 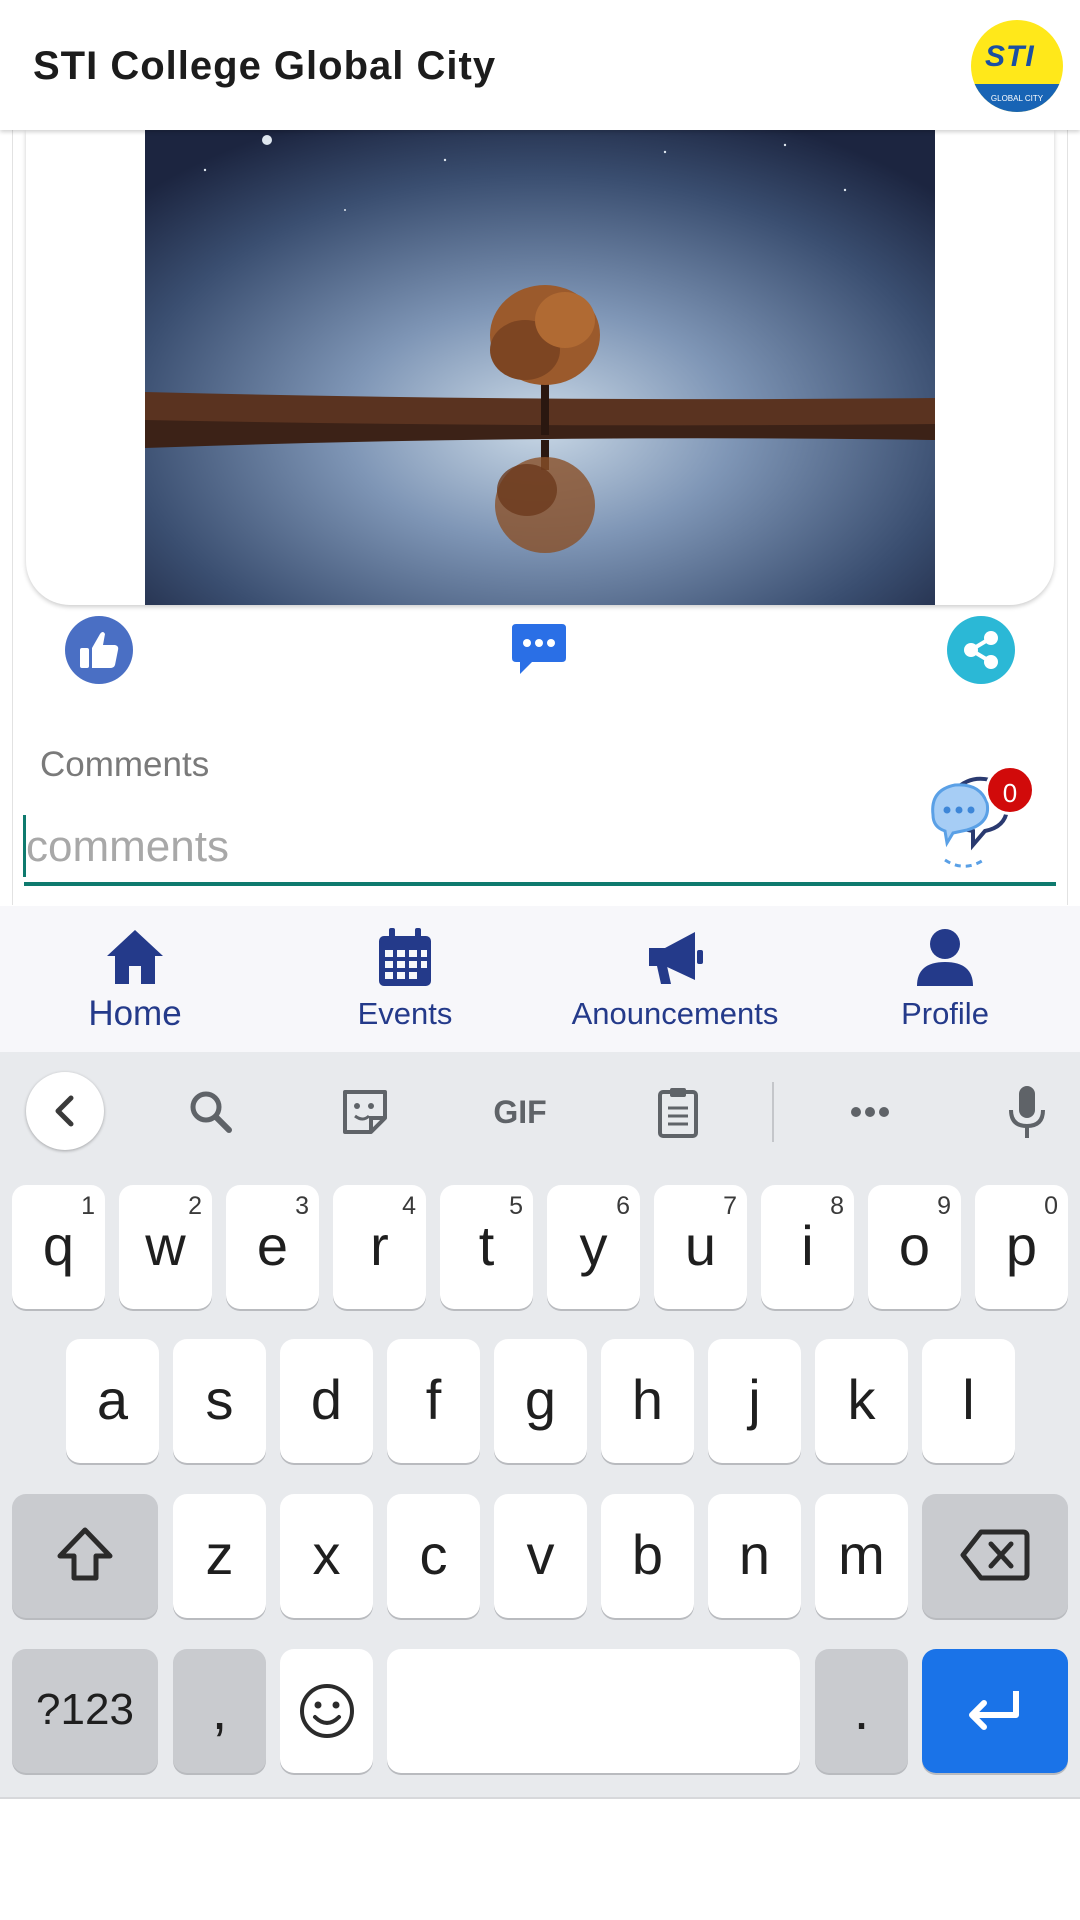 What do you see at coordinates (1010, 56) in the screenshot?
I see `logo-text: STI` at bounding box center [1010, 56].